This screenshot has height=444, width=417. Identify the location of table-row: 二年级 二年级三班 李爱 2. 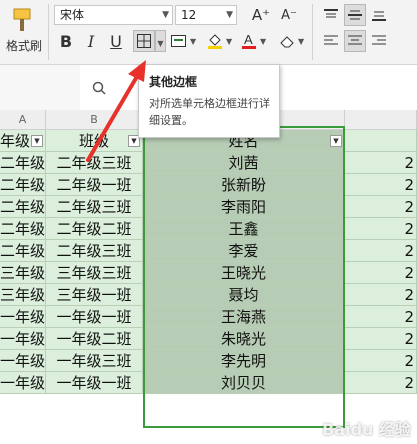
(208, 251).